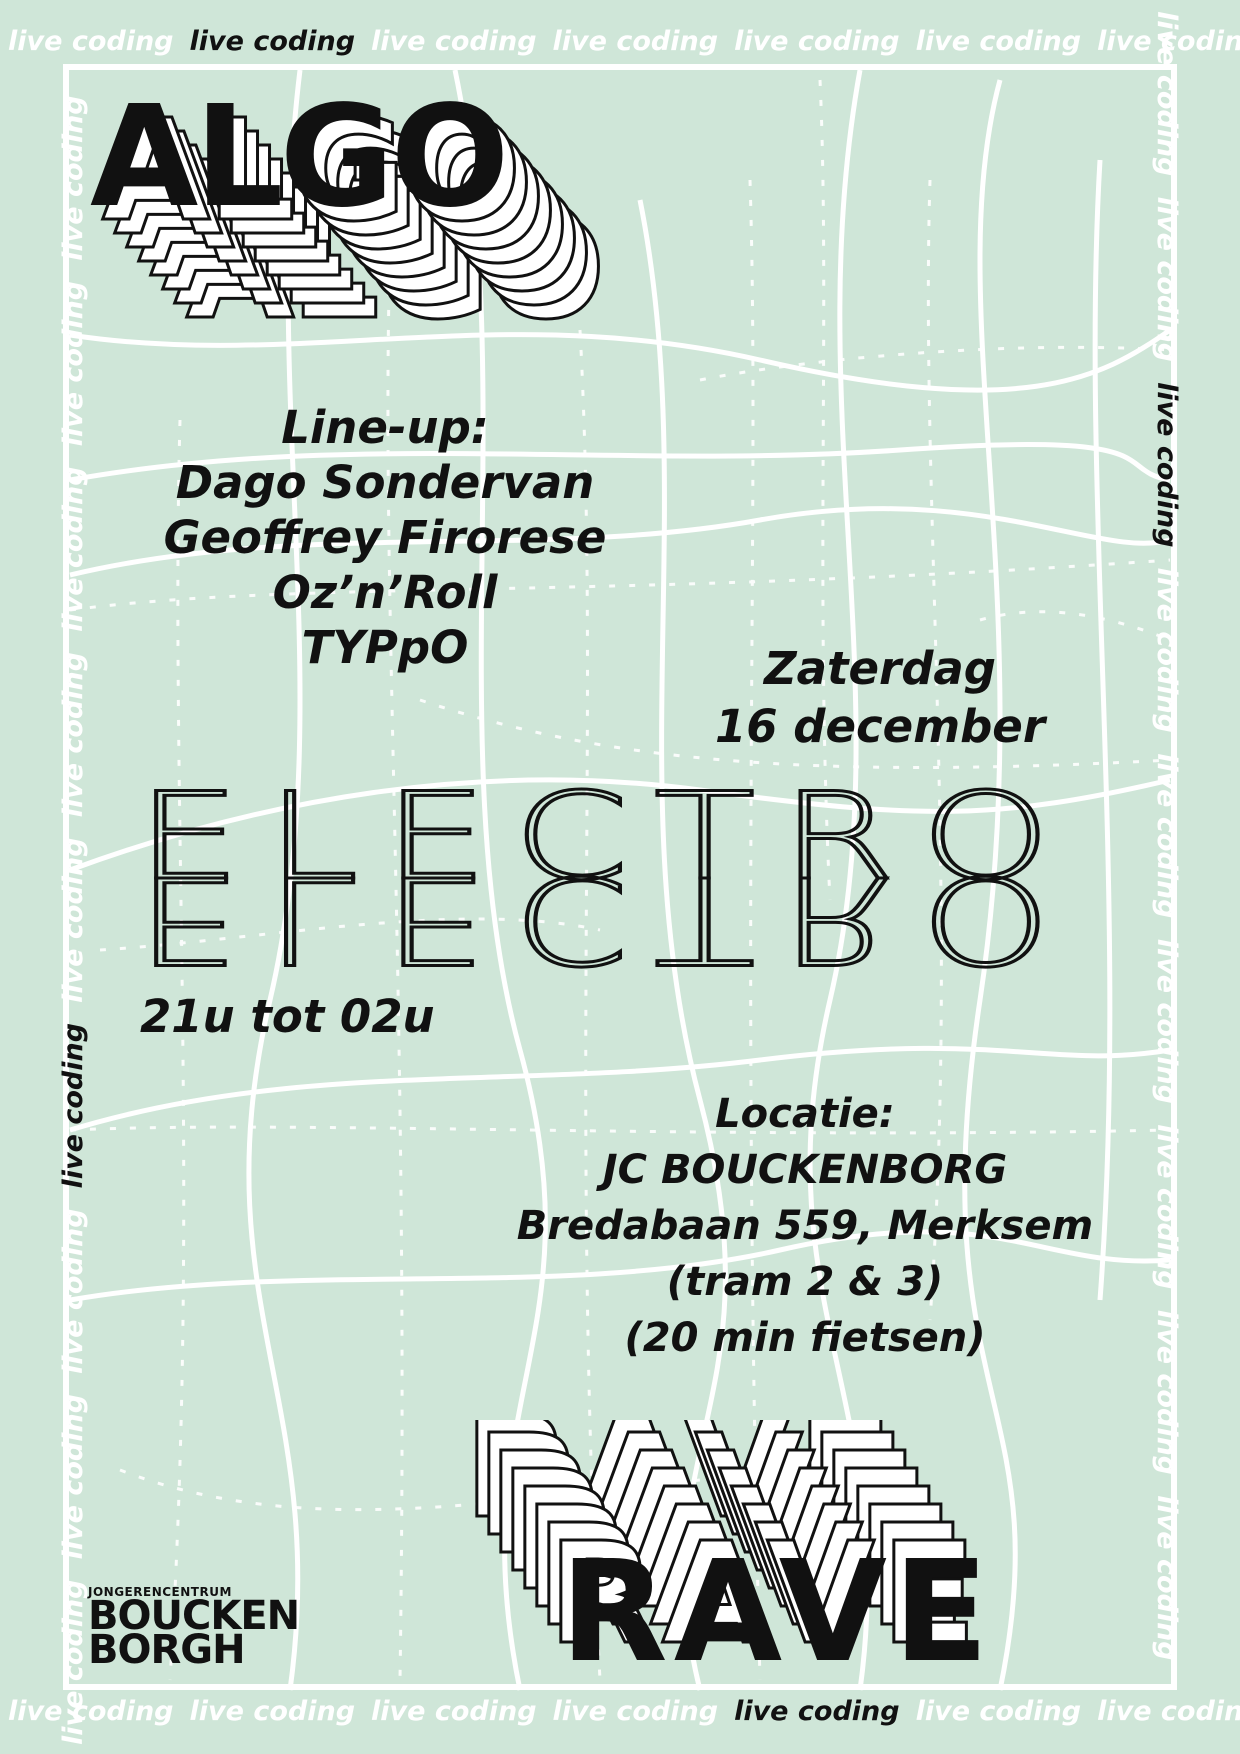 The width and height of the screenshot is (1240, 1754). Describe the element at coordinates (194, 1627) in the screenshot. I see `bouckenborgh-logo: JONGERENCENTRUM BOUCKEN BORGH` at that location.